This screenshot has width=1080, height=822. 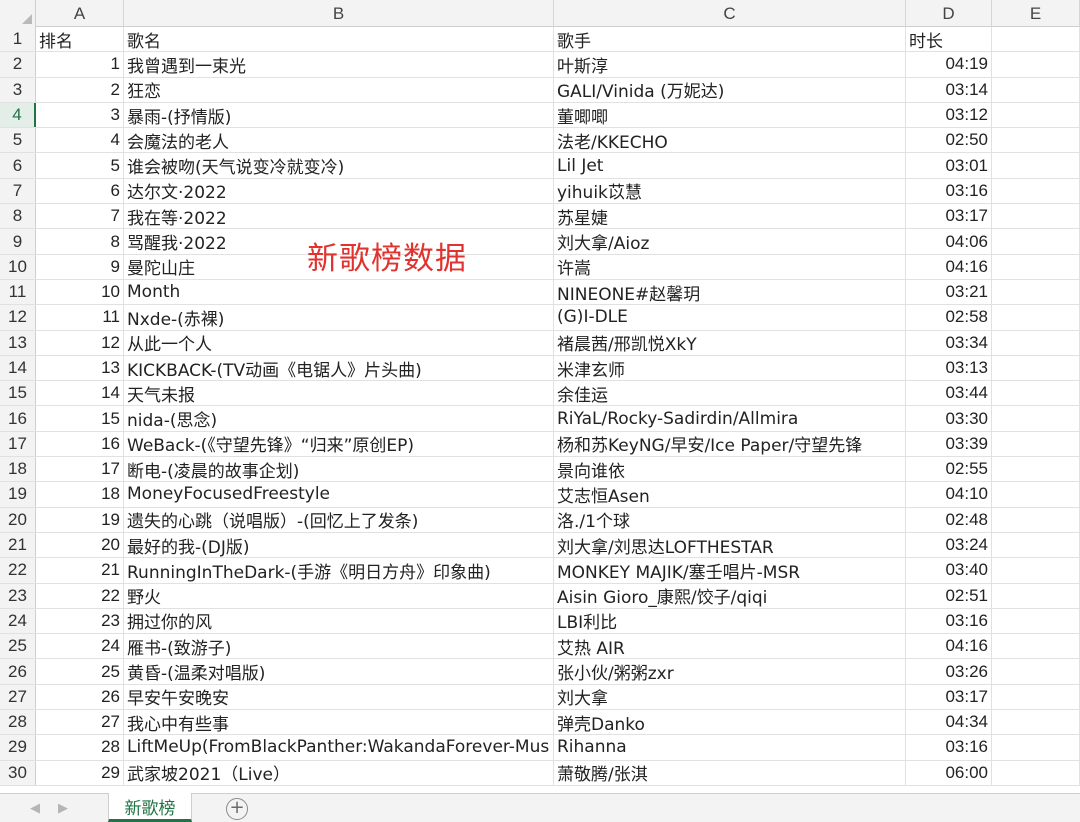 What do you see at coordinates (730, 545) in the screenshot?
I see `cell-artist: 刘大拿/刘思达LOFTHESTAR` at bounding box center [730, 545].